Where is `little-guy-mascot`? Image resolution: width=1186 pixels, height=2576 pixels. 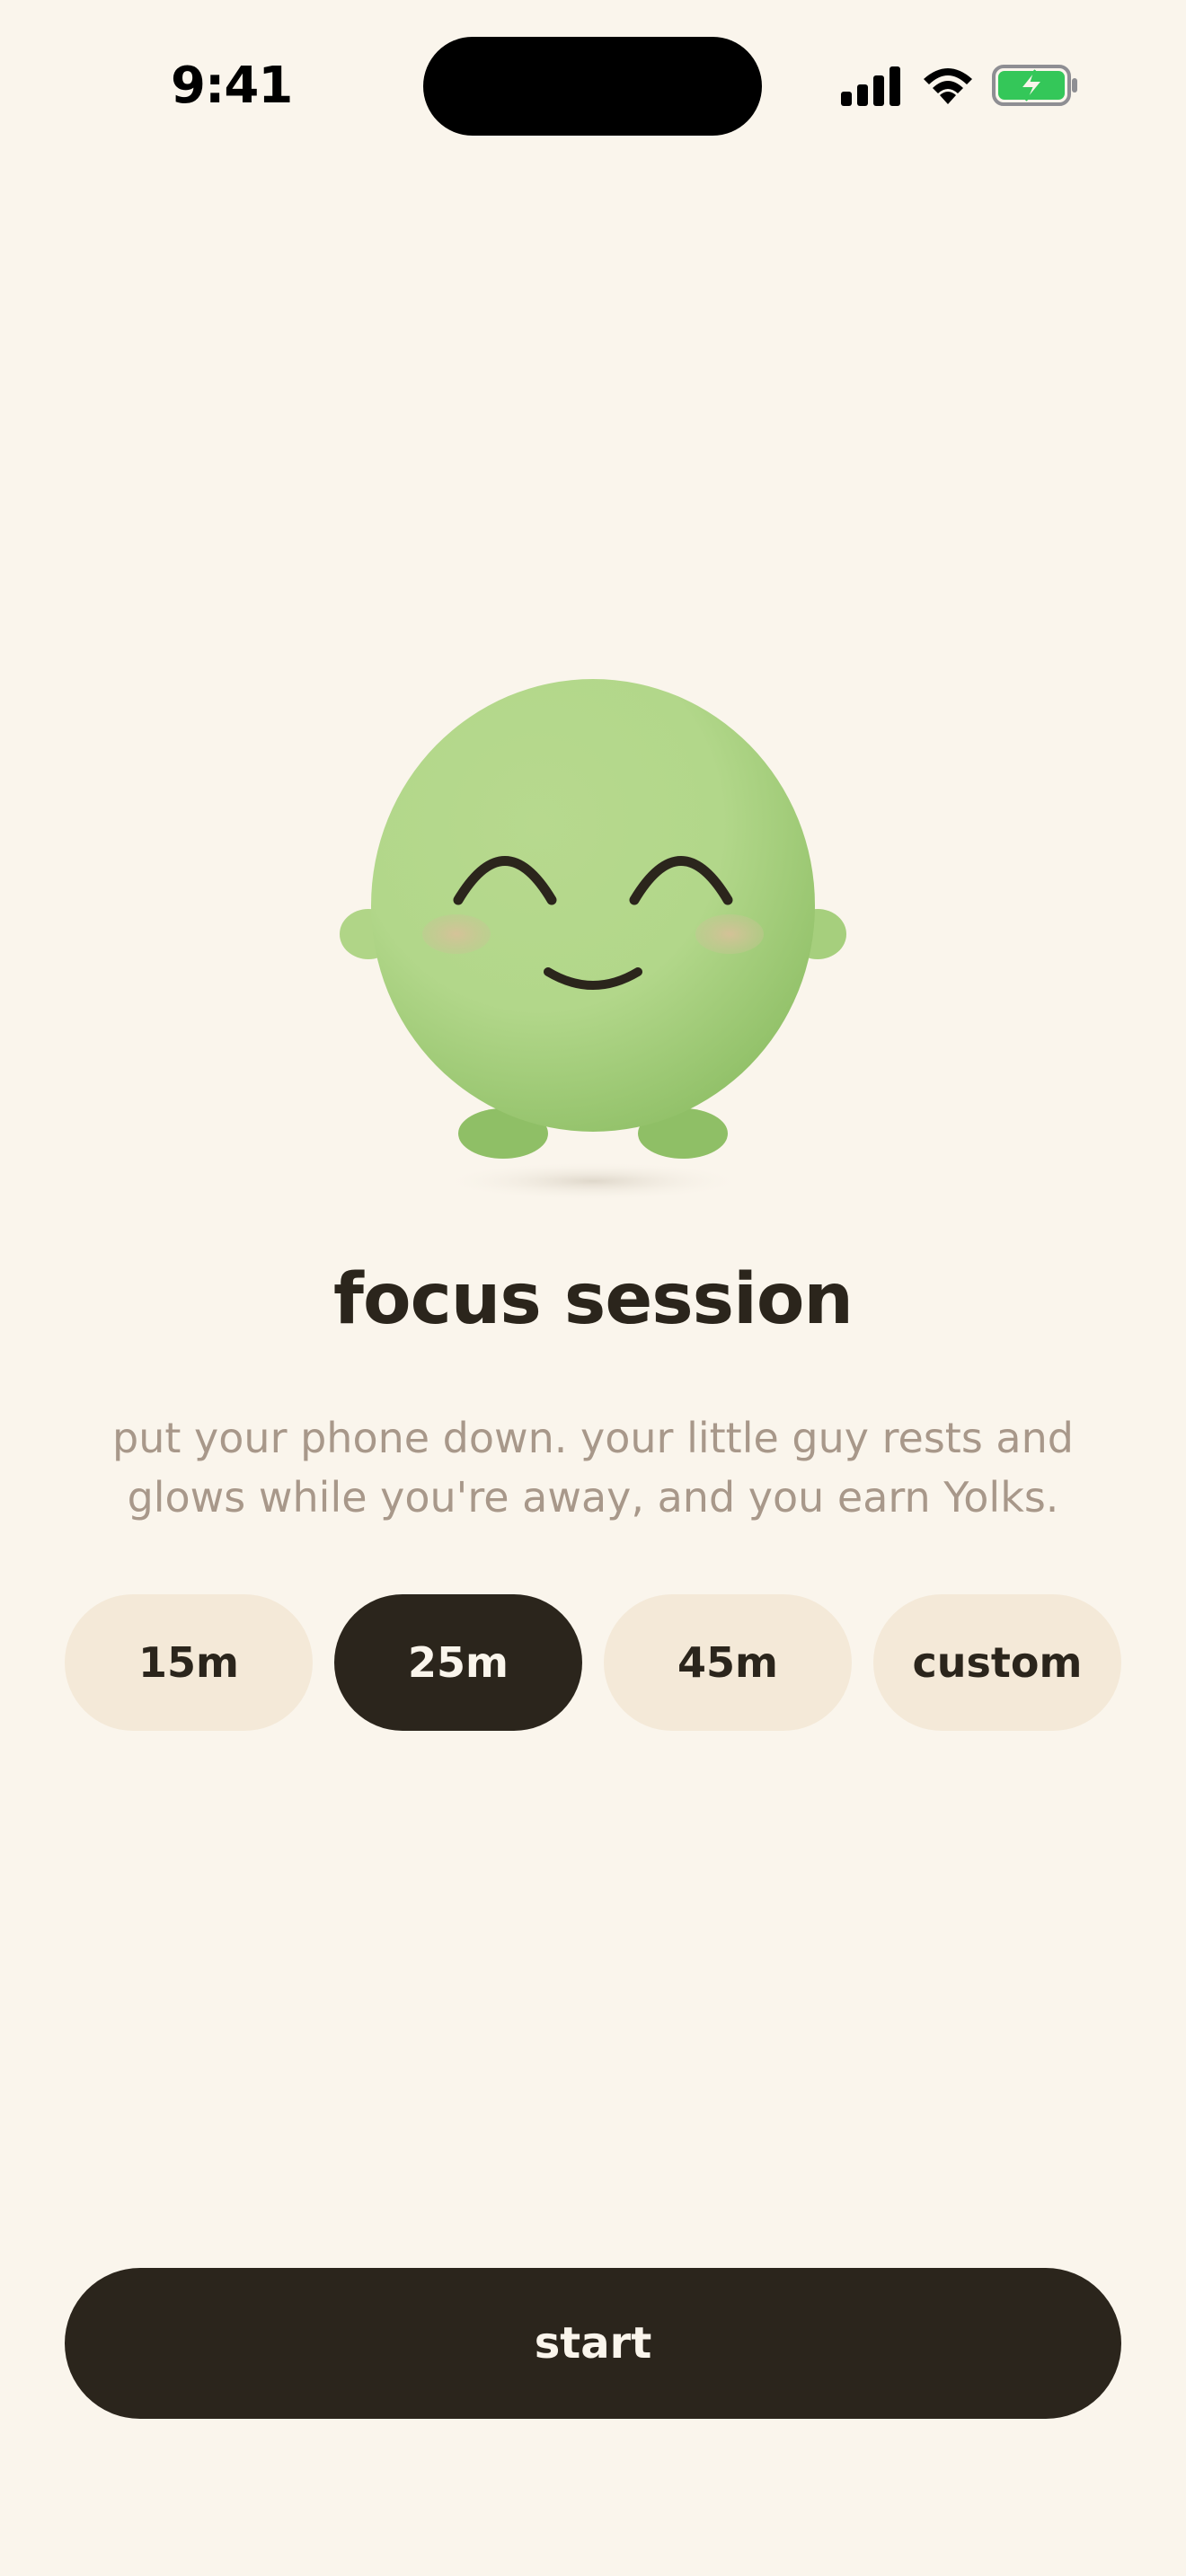 little-guy-mascot is located at coordinates (593, 930).